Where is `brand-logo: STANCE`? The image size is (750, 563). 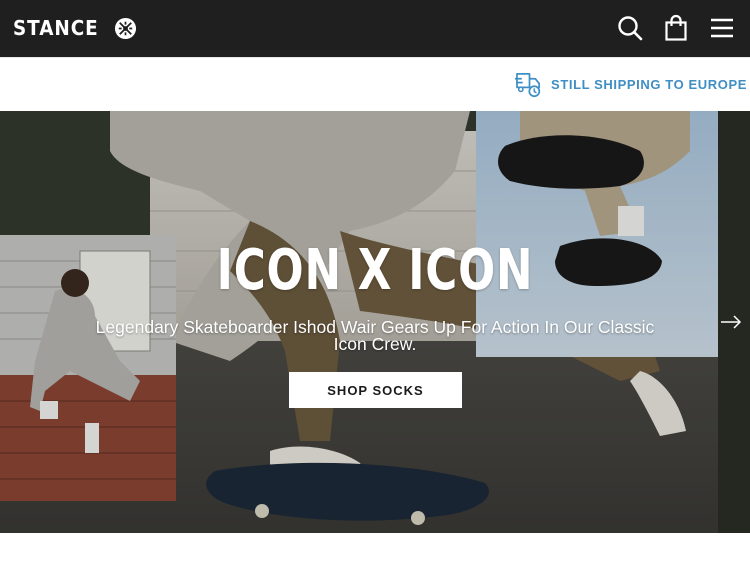
brand-logo: STANCE is located at coordinates (75, 28).